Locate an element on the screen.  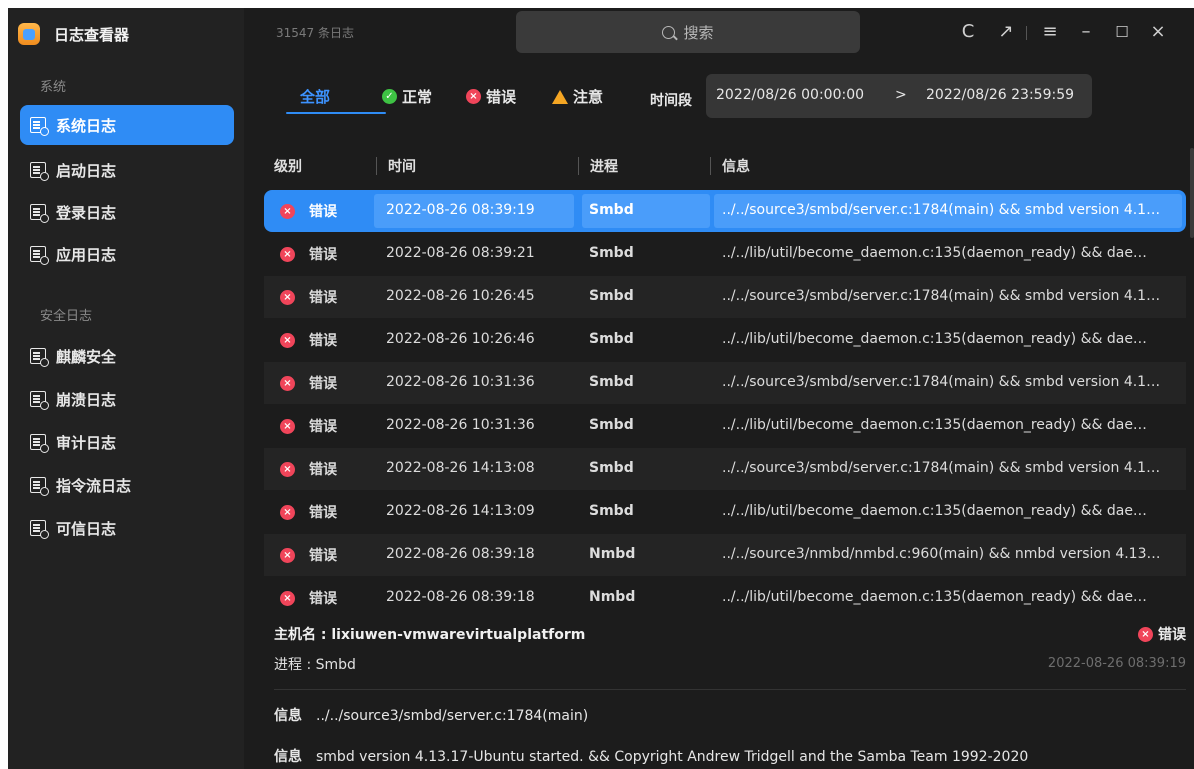
search-input: 搜索 is located at coordinates (688, 32).